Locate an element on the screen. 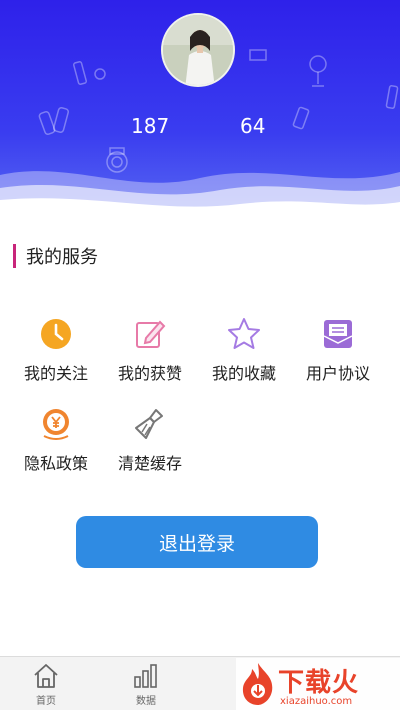 This screenshot has width=400, height=710. broom-icon is located at coordinates (149, 424).